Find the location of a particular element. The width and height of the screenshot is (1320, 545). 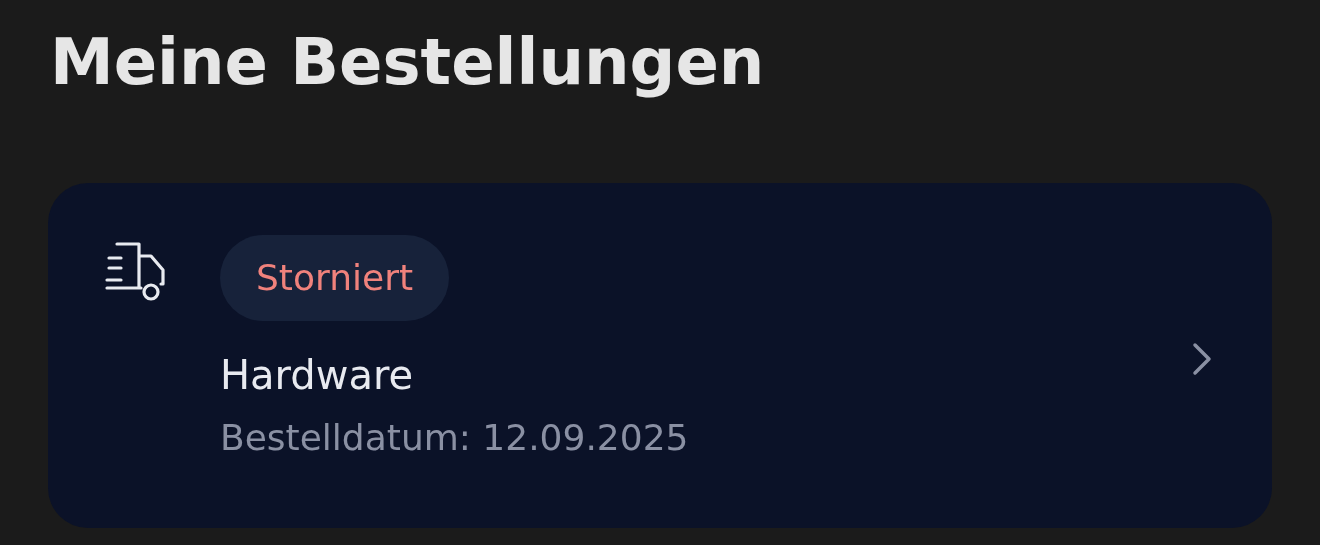

chevron-right-icon is located at coordinates (1202, 359).